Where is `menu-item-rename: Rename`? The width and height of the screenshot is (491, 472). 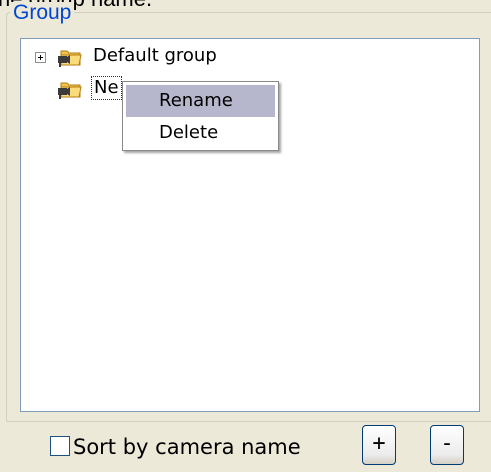 menu-item-rename: Rename is located at coordinates (200, 101).